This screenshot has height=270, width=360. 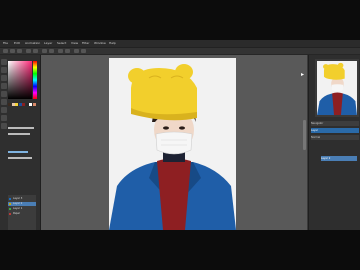 I want to click on layer-row: Paper, so click(x=22, y=214).